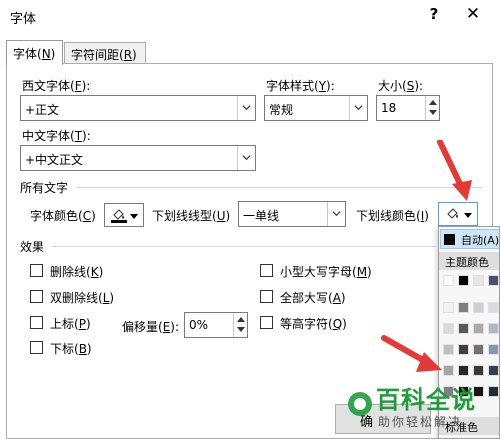 The image size is (500, 439). Describe the element at coordinates (480, 240) in the screenshot. I see `automatic-color-label: 自动(A)` at that location.